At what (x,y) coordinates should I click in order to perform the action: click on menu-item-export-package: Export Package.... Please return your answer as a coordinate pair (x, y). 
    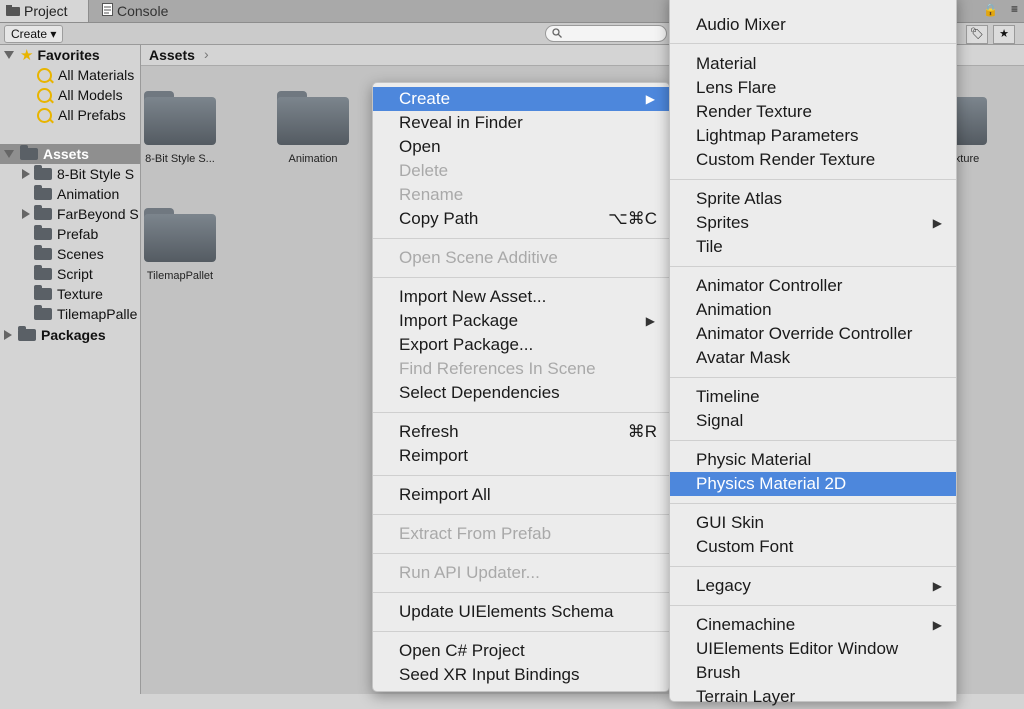
    Looking at the image, I should click on (521, 345).